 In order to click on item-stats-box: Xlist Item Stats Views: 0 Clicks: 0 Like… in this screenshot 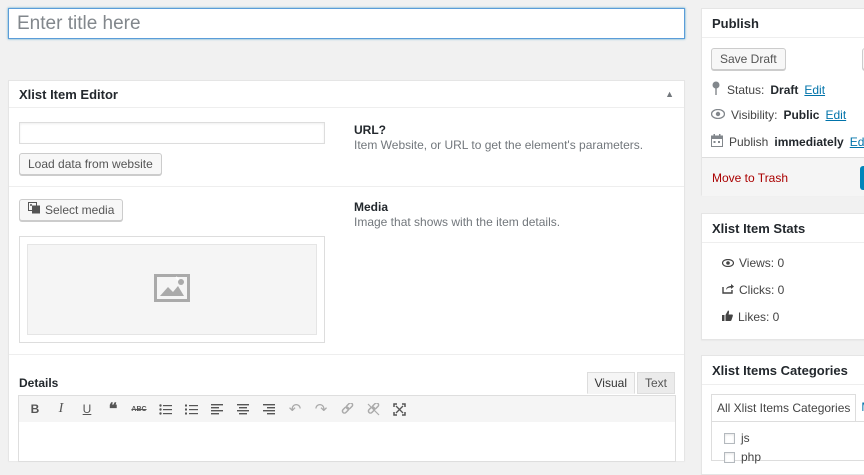, I will do `click(782, 276)`.